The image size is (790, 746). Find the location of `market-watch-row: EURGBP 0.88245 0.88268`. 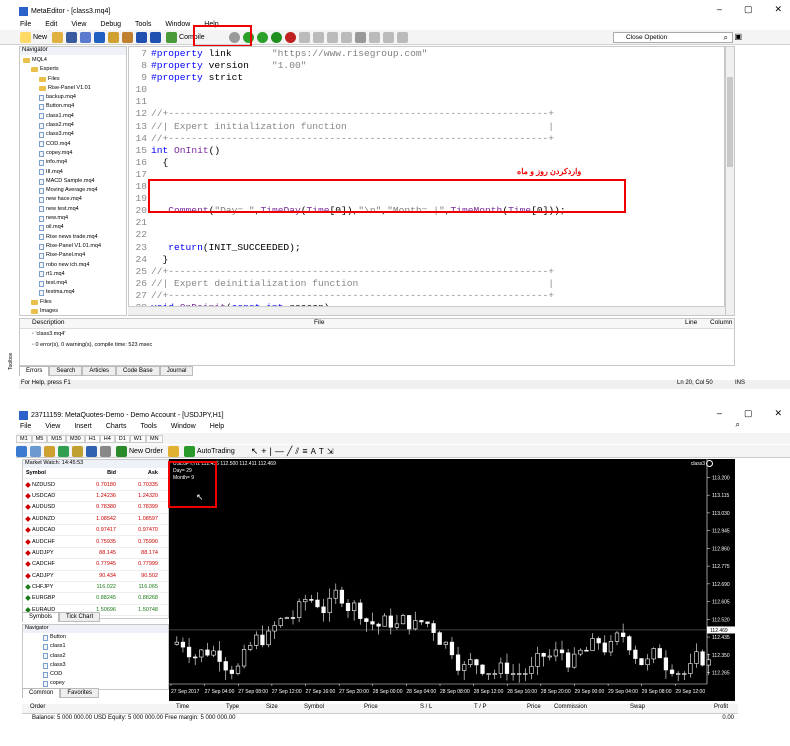

market-watch-row: EURGBP 0.88245 0.88268 is located at coordinates (95, 599).